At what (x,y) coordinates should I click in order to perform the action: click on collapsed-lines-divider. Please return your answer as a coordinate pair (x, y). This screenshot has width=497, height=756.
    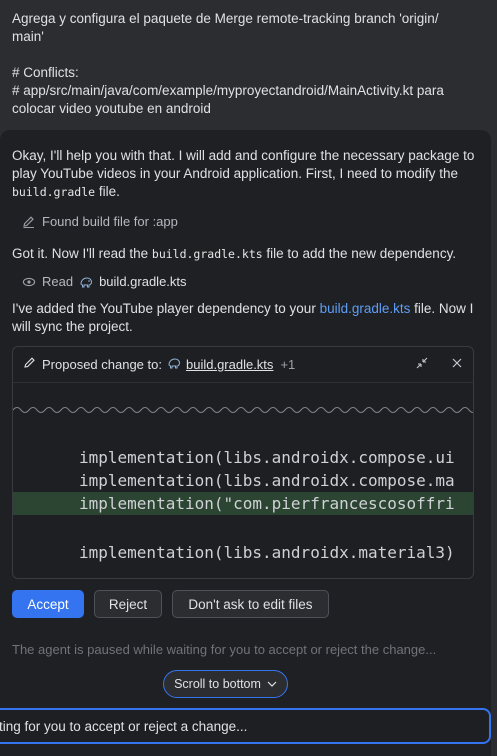
    Looking at the image, I should click on (243, 410).